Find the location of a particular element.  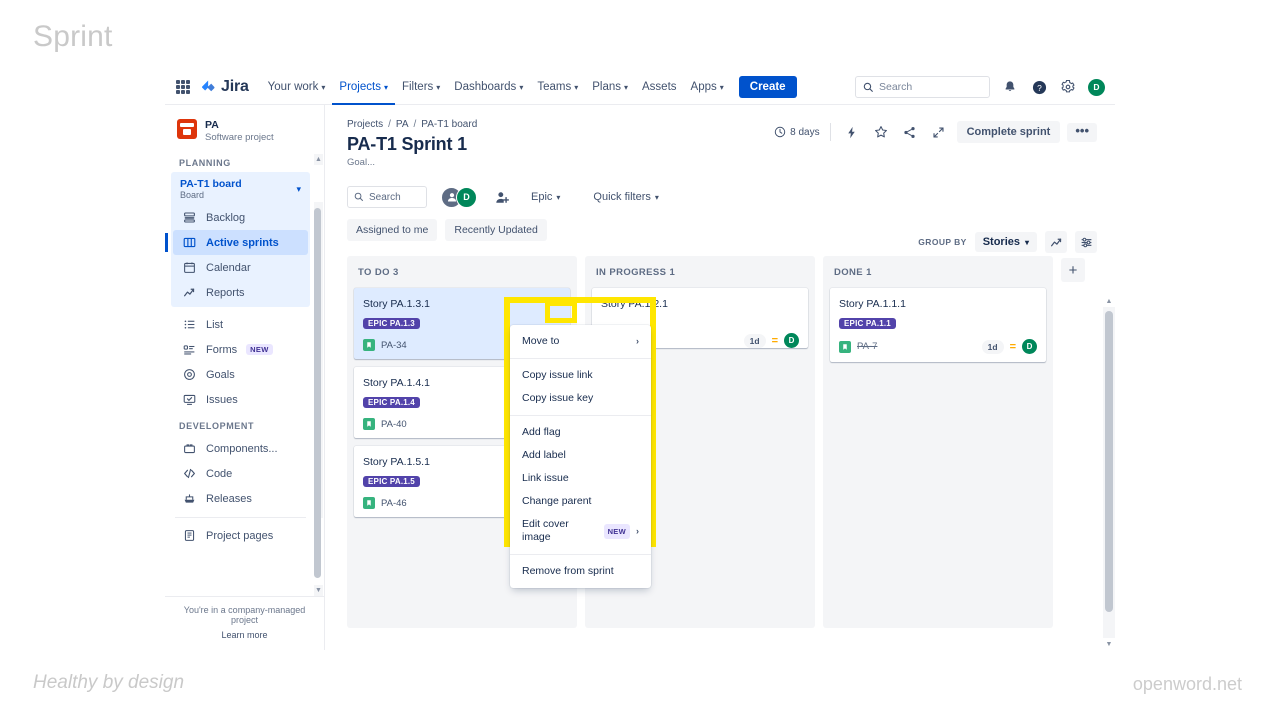

nav-teams: Teams ▾ is located at coordinates (557, 87).